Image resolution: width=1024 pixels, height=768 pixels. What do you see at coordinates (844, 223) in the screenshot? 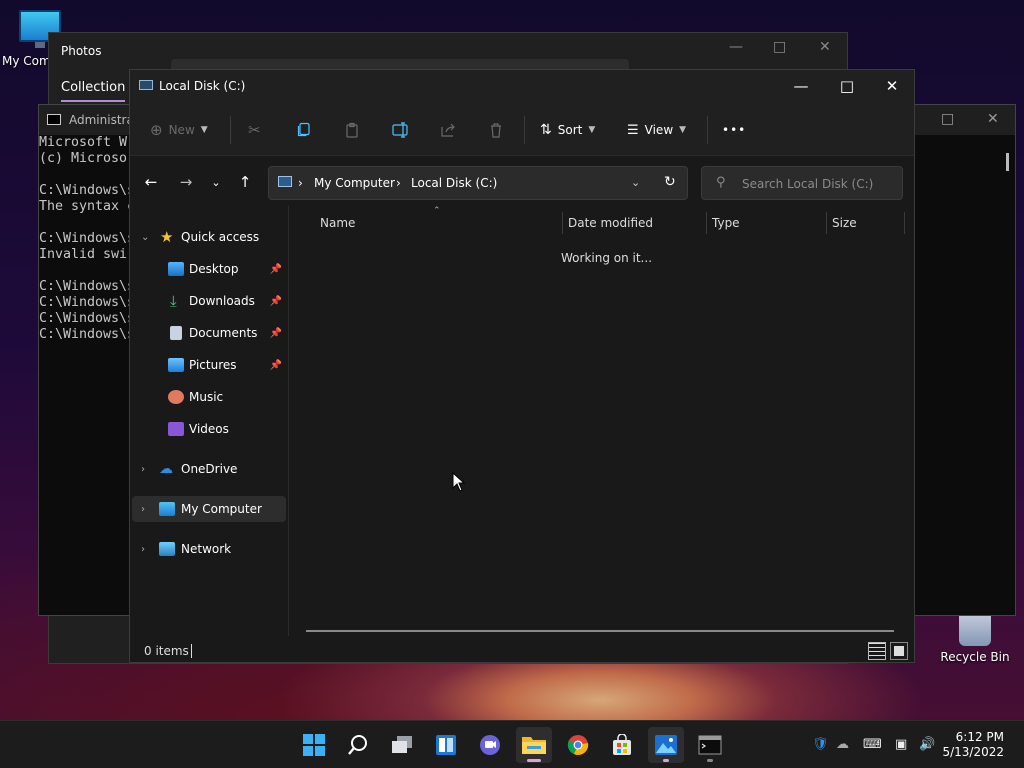
I see `column-header-size: Size` at bounding box center [844, 223].